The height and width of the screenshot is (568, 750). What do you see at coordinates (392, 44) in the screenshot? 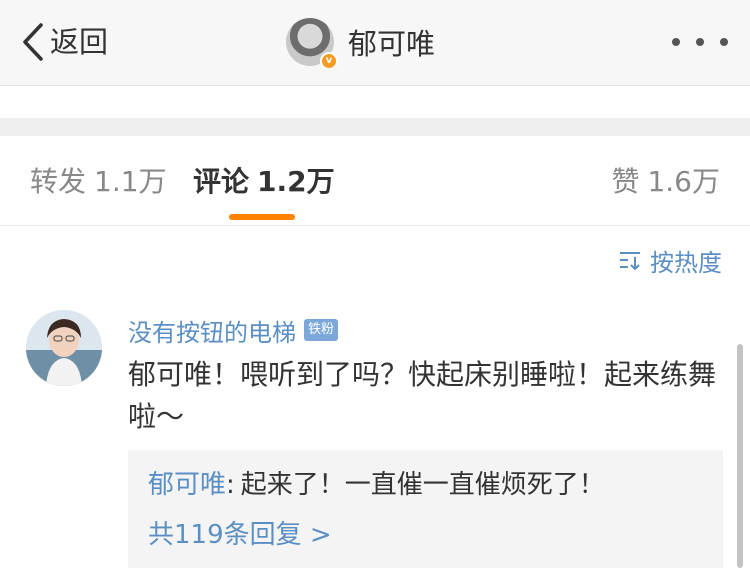
I see `page-title: 郁可唯` at bounding box center [392, 44].